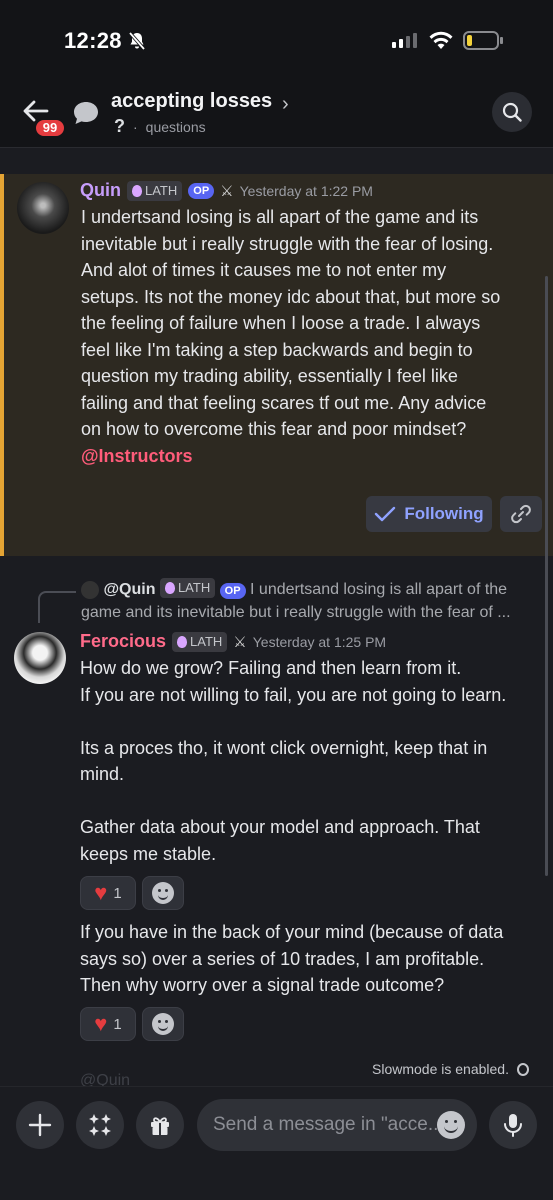 This screenshot has height=1200, width=553. What do you see at coordinates (285, 104) in the screenshot?
I see `chevron-right-icon: ›` at bounding box center [285, 104].